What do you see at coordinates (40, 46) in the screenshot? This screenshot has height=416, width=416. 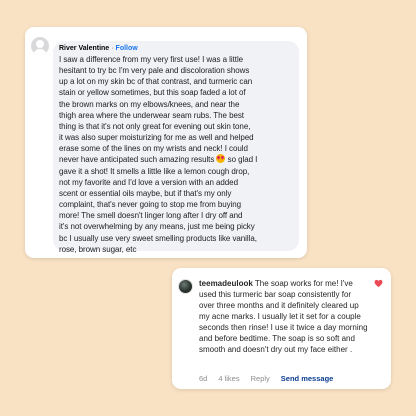 I see `default-avatar-icon` at bounding box center [40, 46].